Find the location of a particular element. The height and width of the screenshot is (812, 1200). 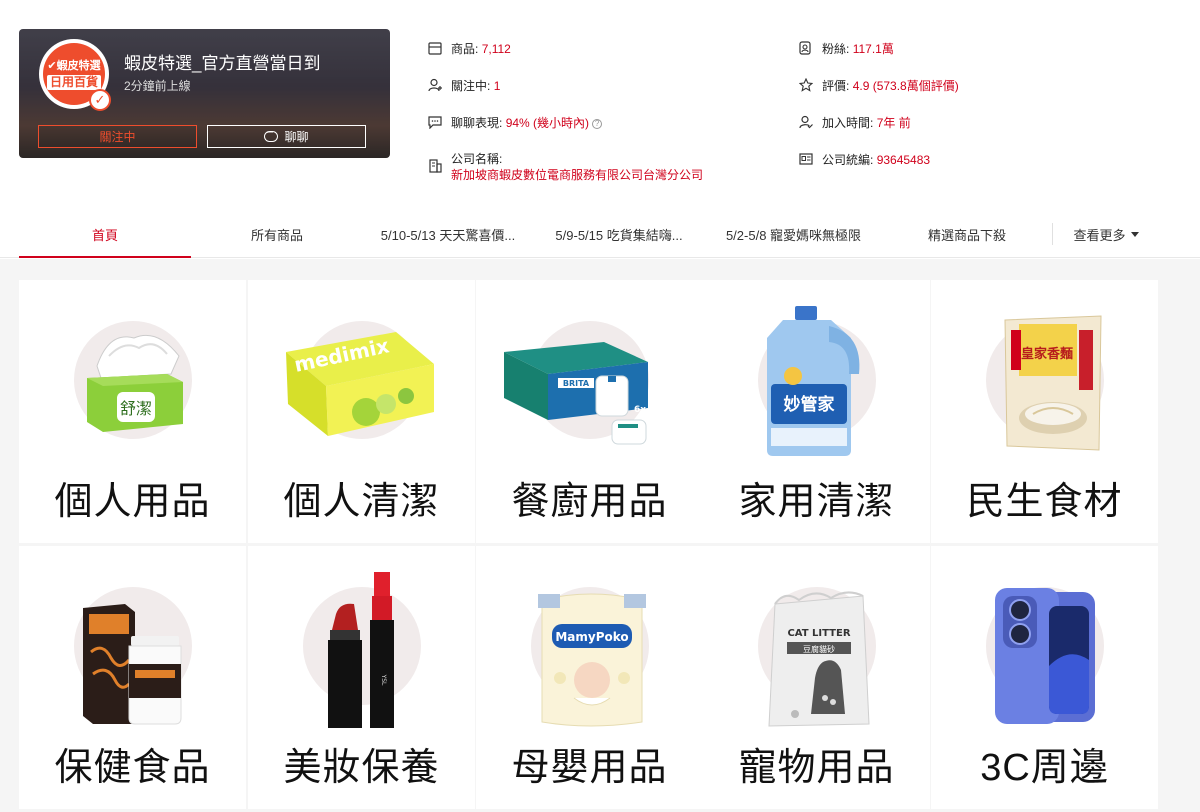

shop-name: 蝦皮特選_官方直營當日到 is located at coordinates (222, 63).